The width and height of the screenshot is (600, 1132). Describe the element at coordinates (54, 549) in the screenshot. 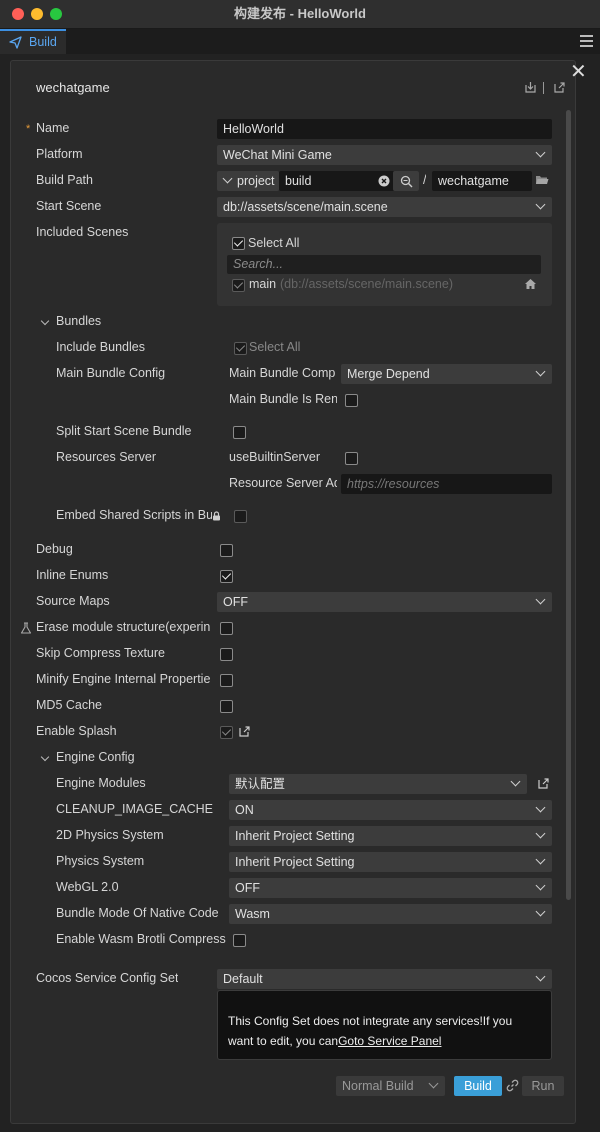

I see `debug-label: Debug` at that location.